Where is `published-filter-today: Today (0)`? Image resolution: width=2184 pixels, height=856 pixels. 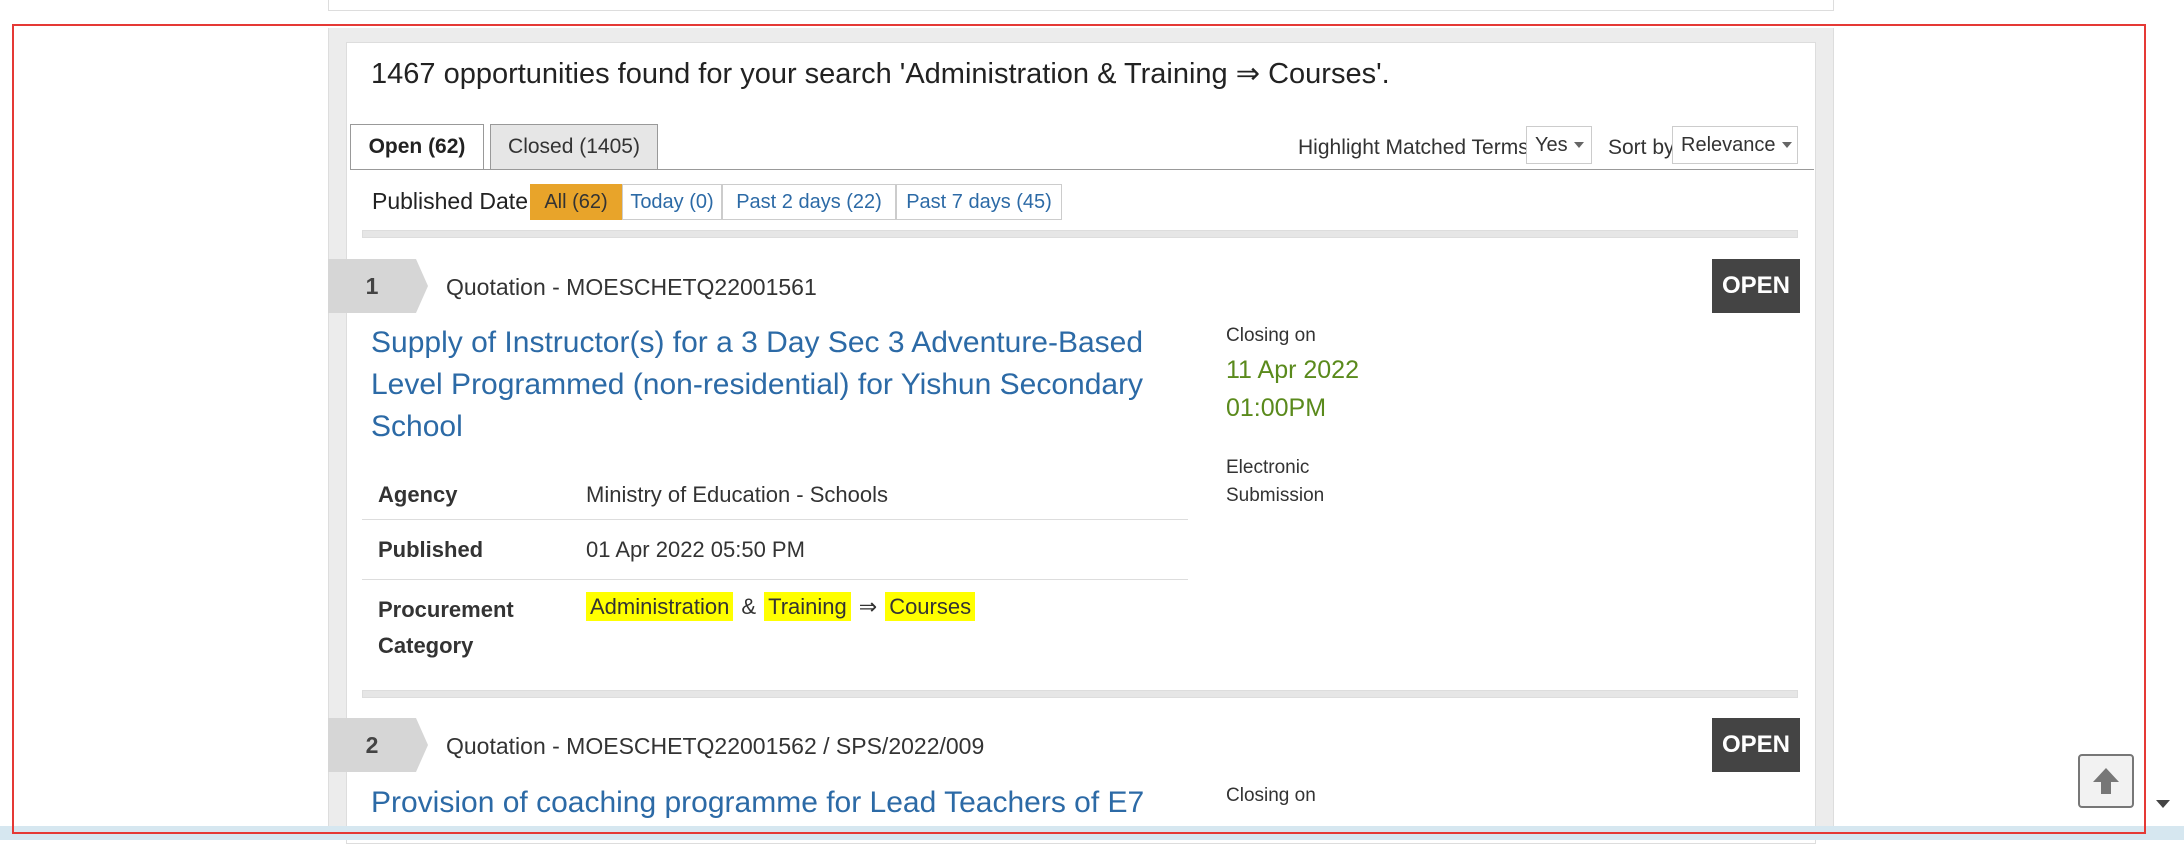
published-filter-today: Today (0) is located at coordinates (672, 202).